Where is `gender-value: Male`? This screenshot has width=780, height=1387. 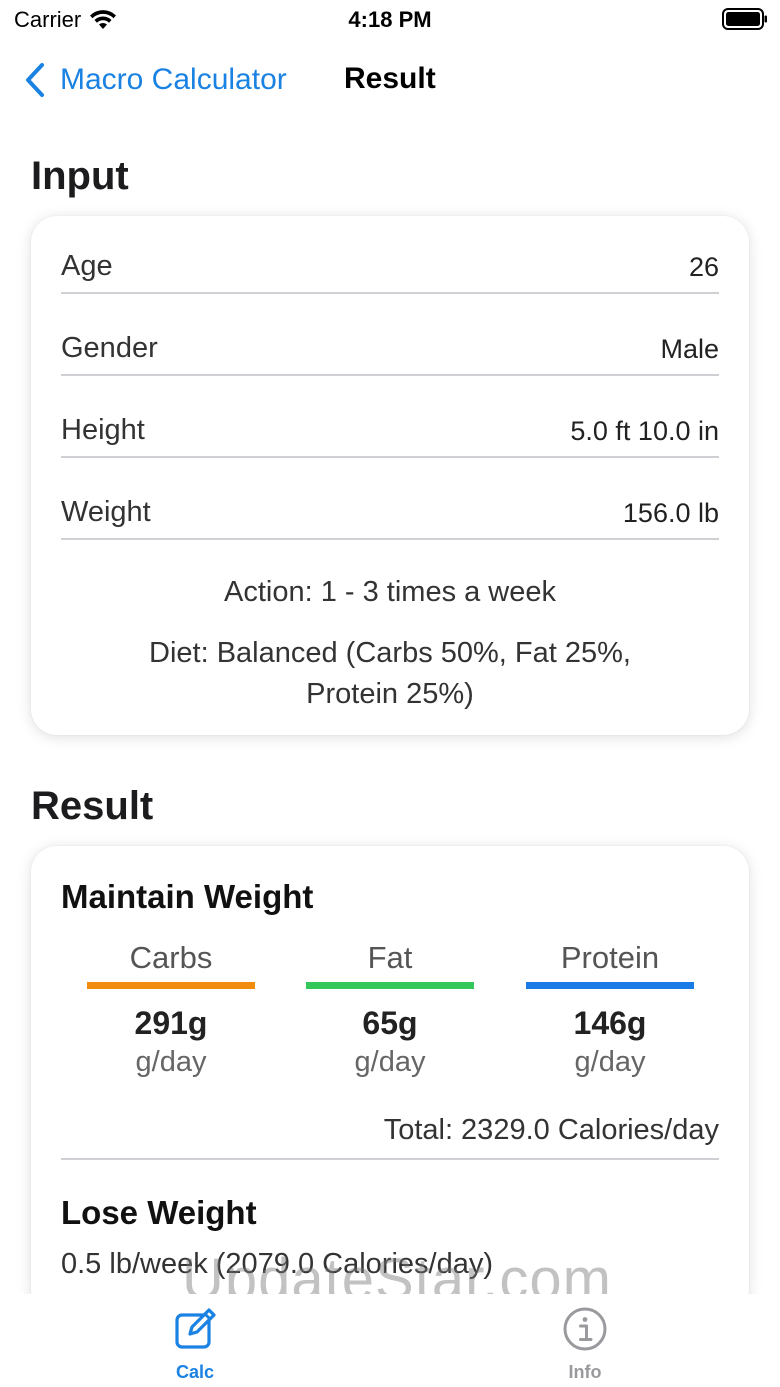
gender-value: Male is located at coordinates (689, 349).